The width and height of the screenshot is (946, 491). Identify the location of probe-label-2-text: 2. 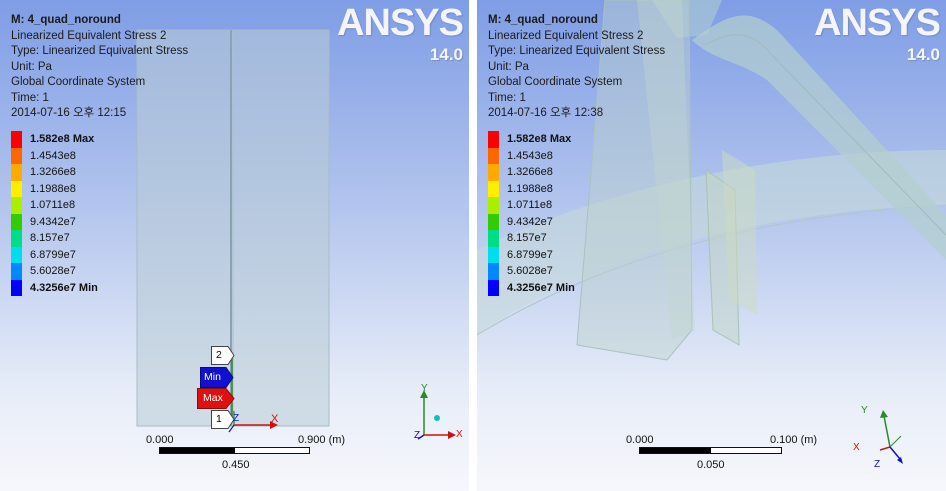
(219, 355).